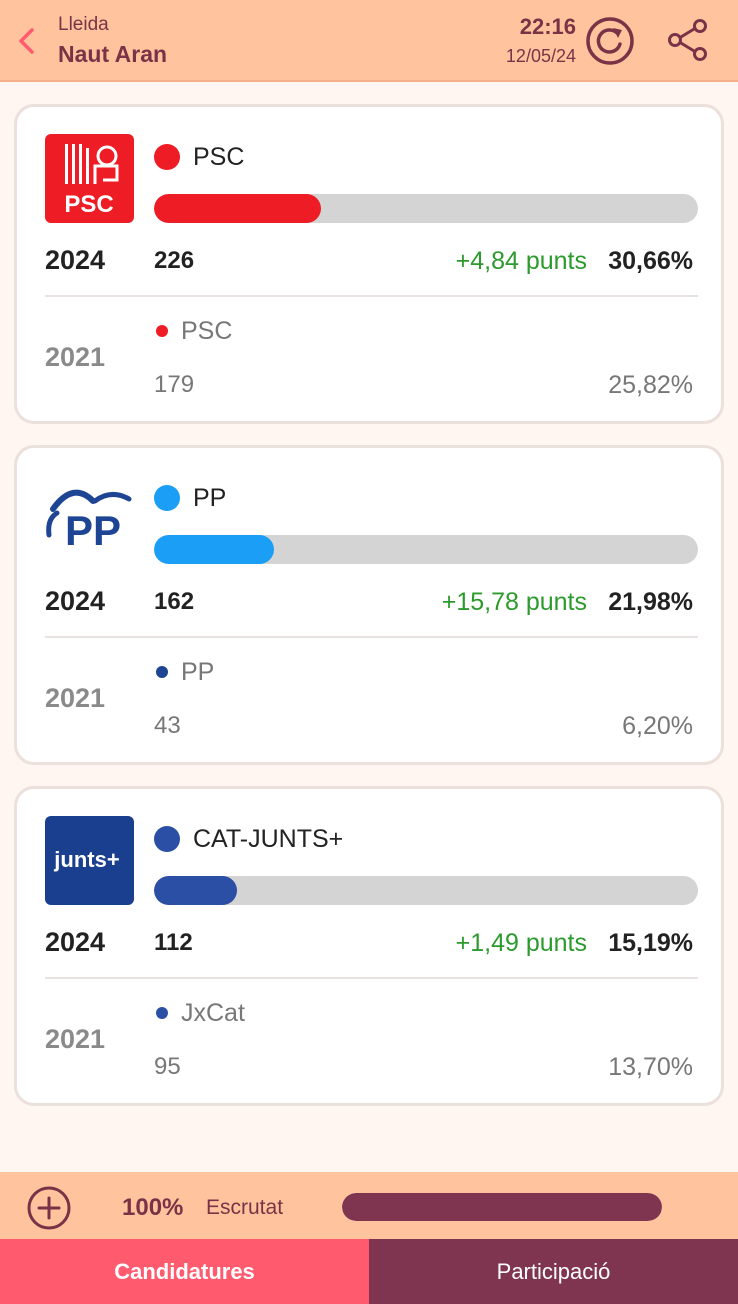  I want to click on header-bar: Lleida Naut Aran 22:16 12/05/24, so click(369, 41).